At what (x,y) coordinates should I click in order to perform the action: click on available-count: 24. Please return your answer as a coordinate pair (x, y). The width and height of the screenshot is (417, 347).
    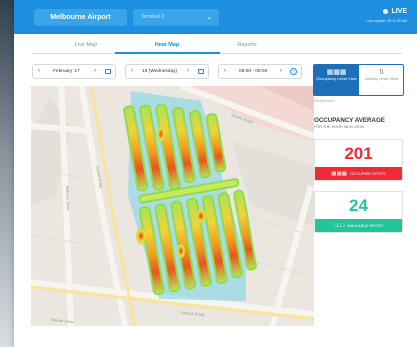
    Looking at the image, I should click on (358, 205).